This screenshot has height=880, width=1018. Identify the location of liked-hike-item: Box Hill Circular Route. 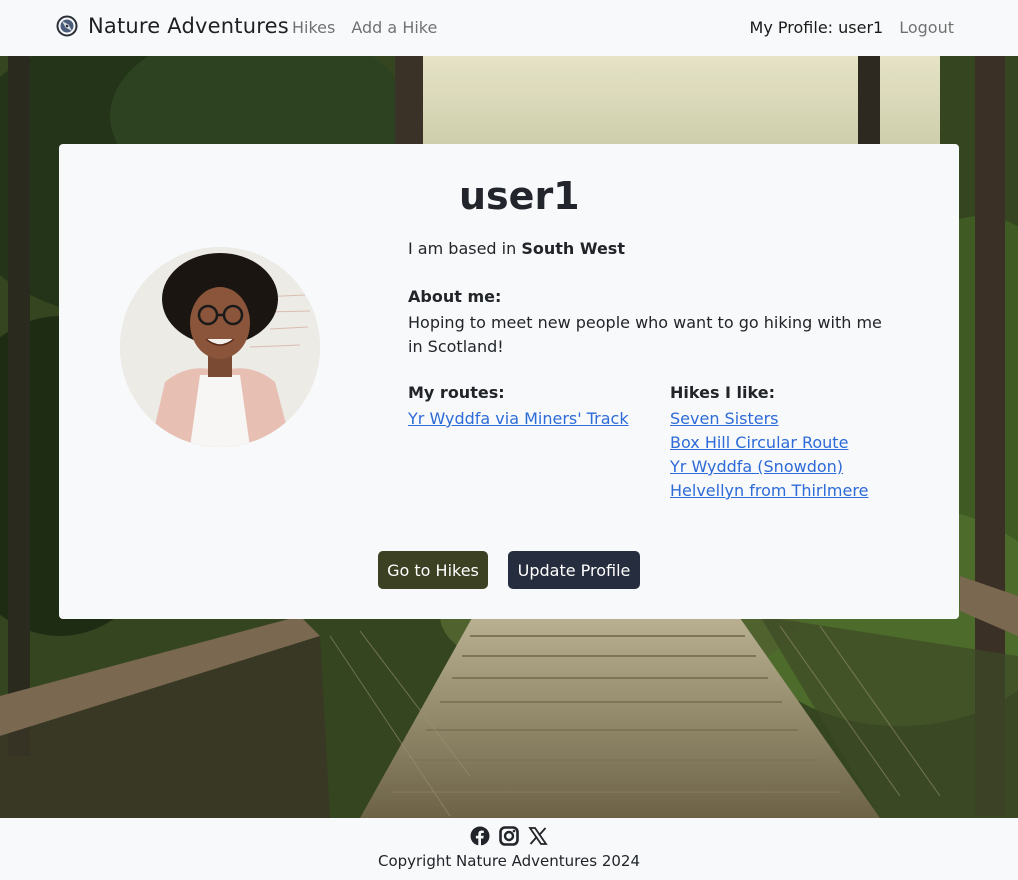
(769, 443).